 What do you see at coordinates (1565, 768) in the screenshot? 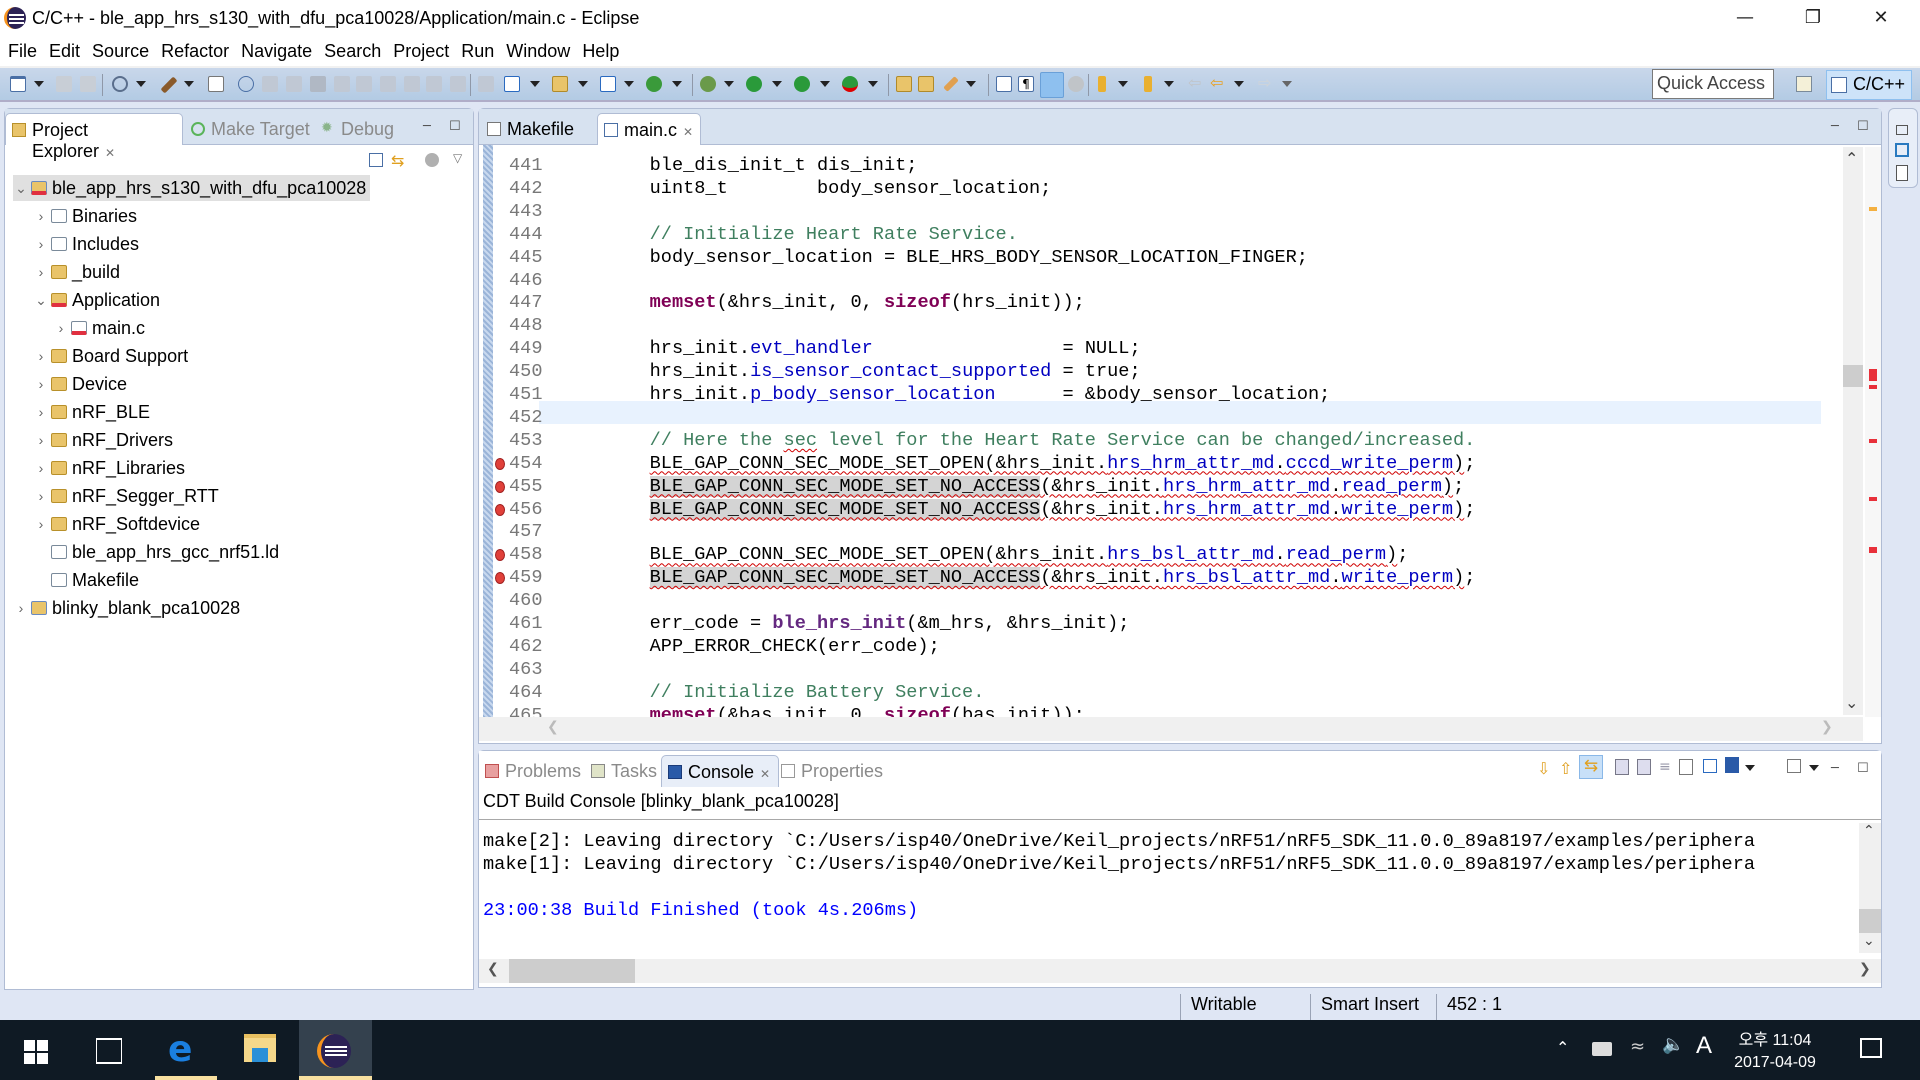
I see `scroll-lock-up-icon: ⇧` at bounding box center [1565, 768].